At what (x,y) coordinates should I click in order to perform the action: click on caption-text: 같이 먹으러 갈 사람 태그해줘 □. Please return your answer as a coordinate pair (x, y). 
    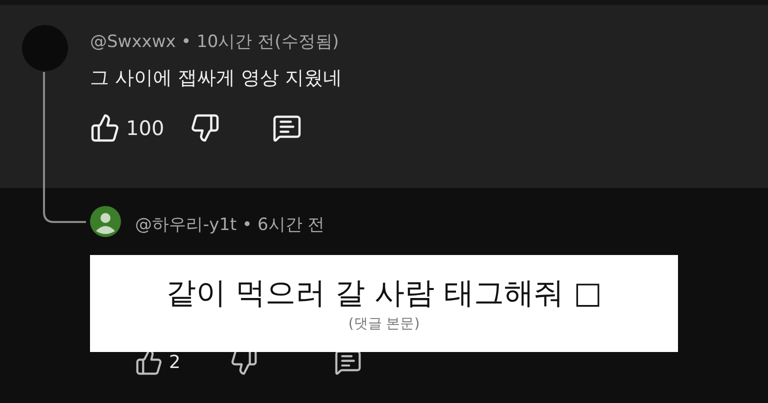
    Looking at the image, I should click on (384, 293).